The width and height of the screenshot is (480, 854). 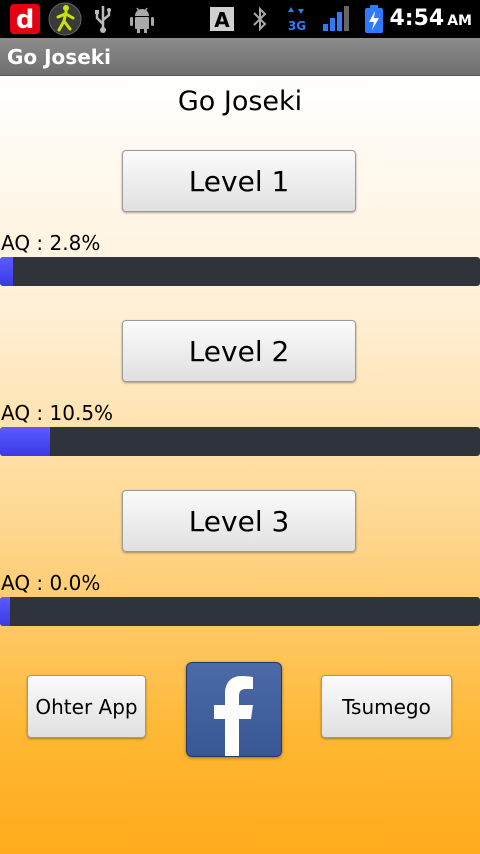 What do you see at coordinates (386, 706) in the screenshot?
I see `tsumego-button: Tsumego` at bounding box center [386, 706].